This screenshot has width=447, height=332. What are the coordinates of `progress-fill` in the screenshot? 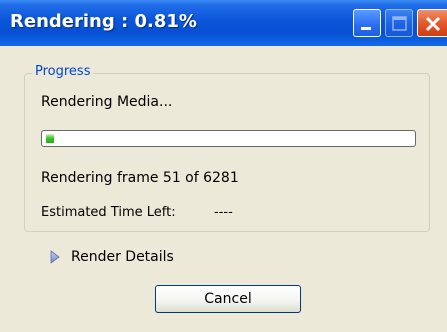 It's located at (50, 138).